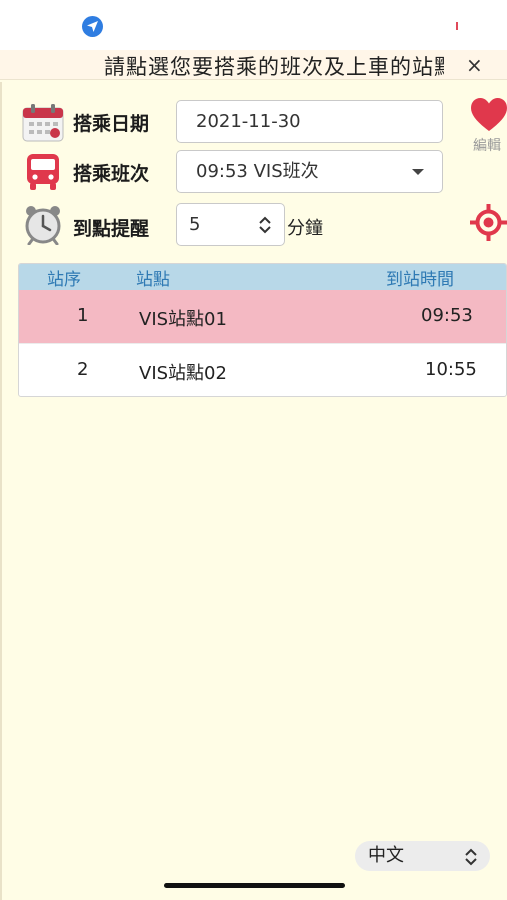 The height and width of the screenshot is (900, 507). What do you see at coordinates (183, 373) in the screenshot?
I see `row-stop: VIS站點02` at bounding box center [183, 373].